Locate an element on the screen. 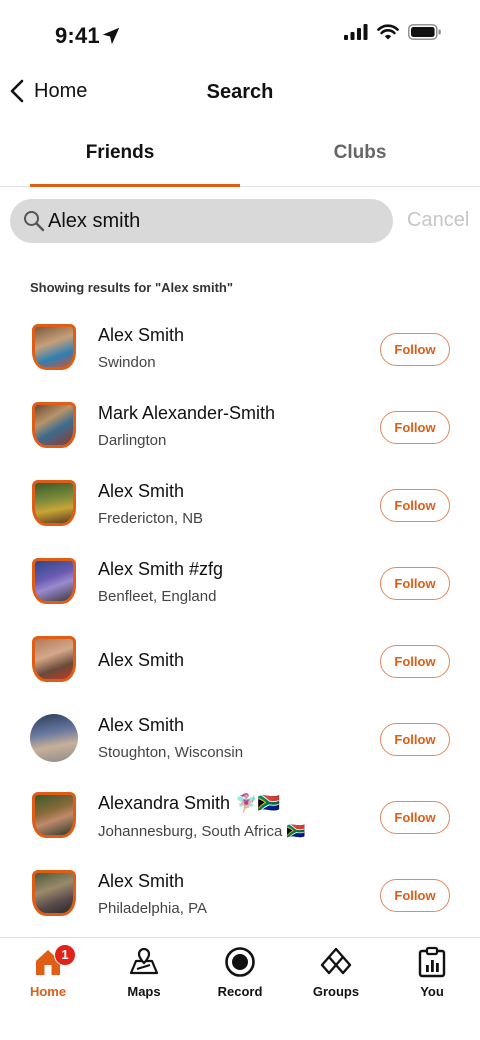 The image size is (480, 1040). tab-bar-home: 1 Home is located at coordinates (48, 971).